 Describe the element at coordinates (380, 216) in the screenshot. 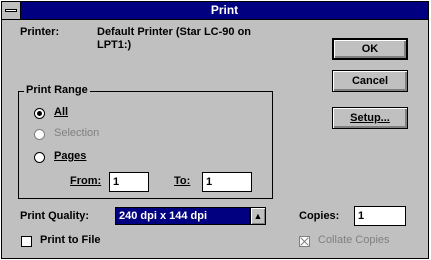

I see `copies-field: 1` at that location.